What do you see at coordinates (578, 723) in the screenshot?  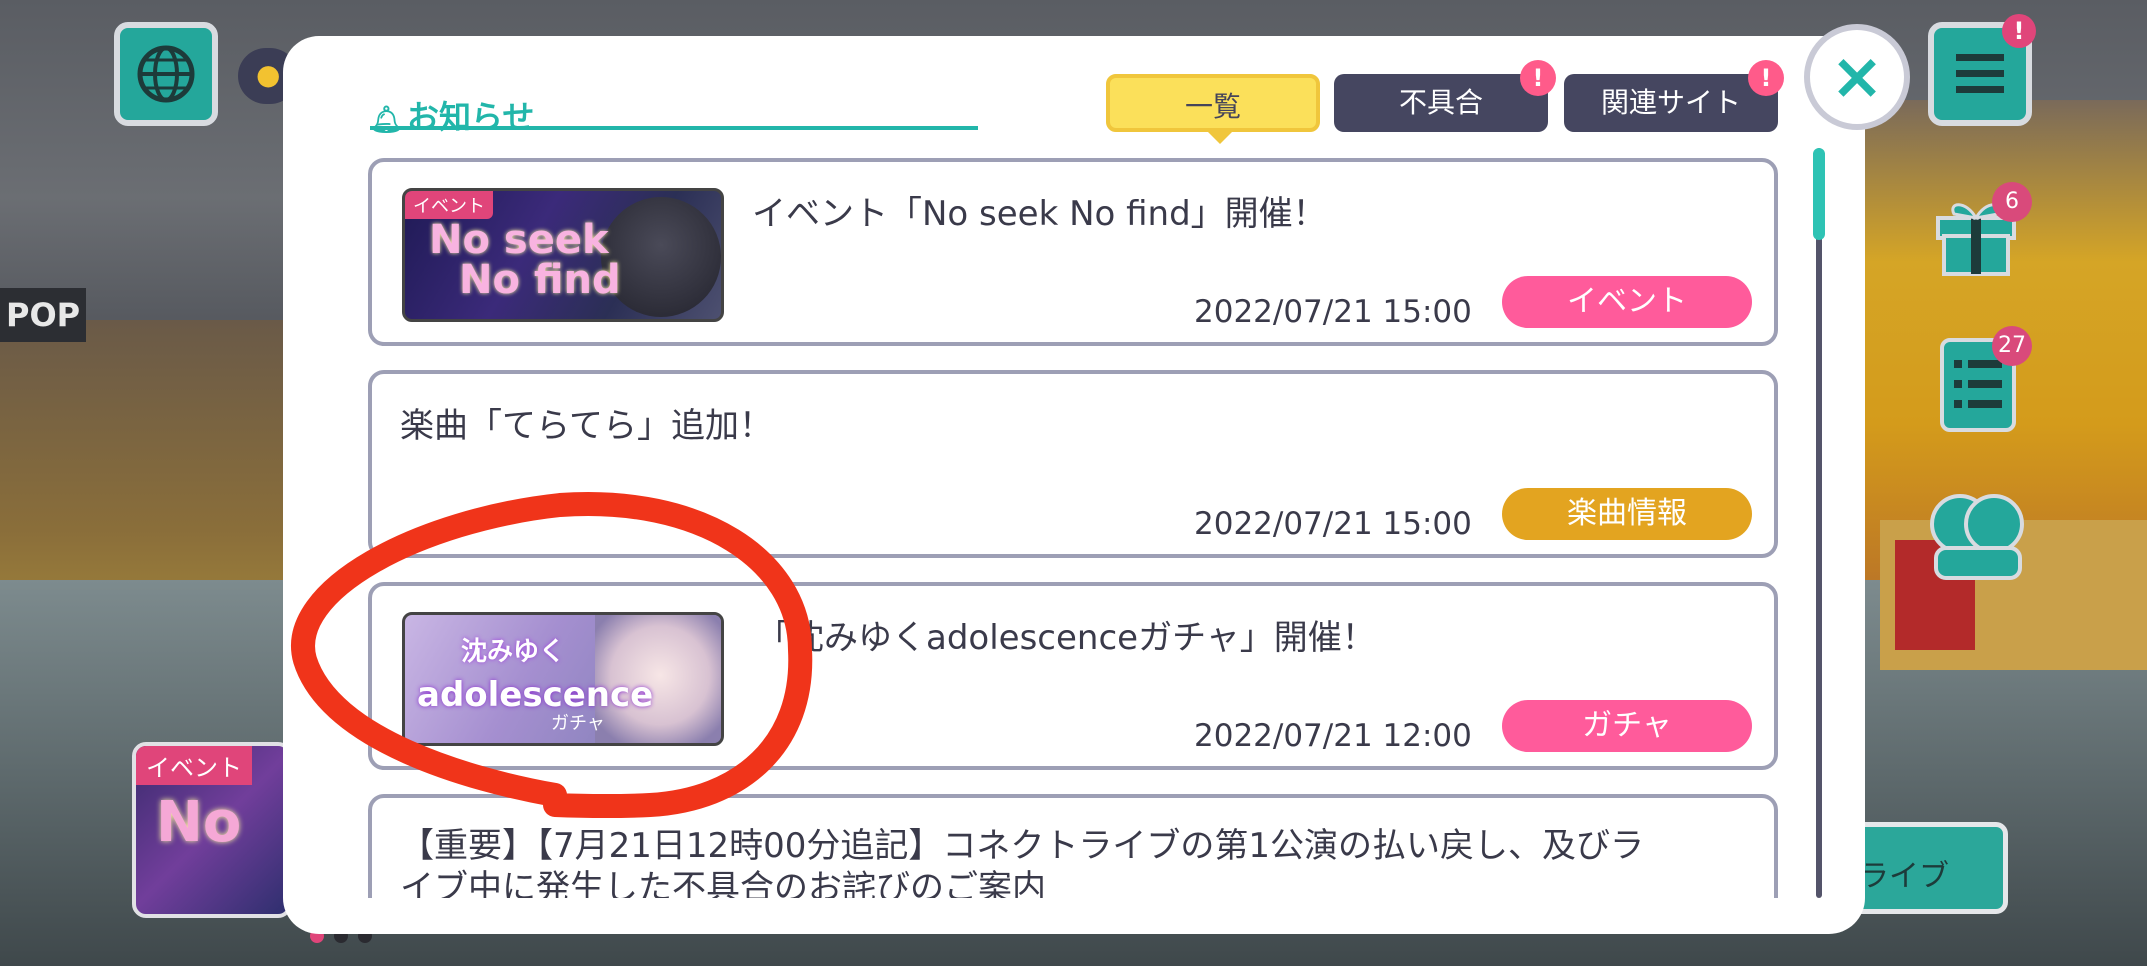 I see `thumbnail-logo-line3: ガチャ` at bounding box center [578, 723].